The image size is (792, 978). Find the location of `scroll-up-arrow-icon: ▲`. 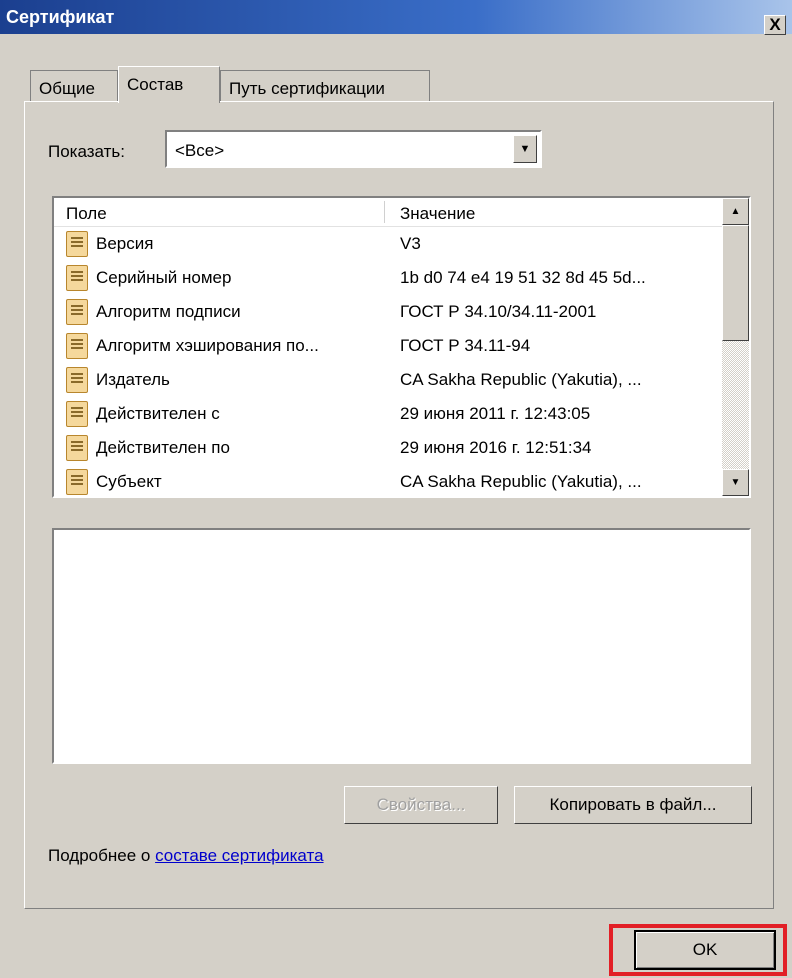

scroll-up-arrow-icon: ▲ is located at coordinates (735, 211).